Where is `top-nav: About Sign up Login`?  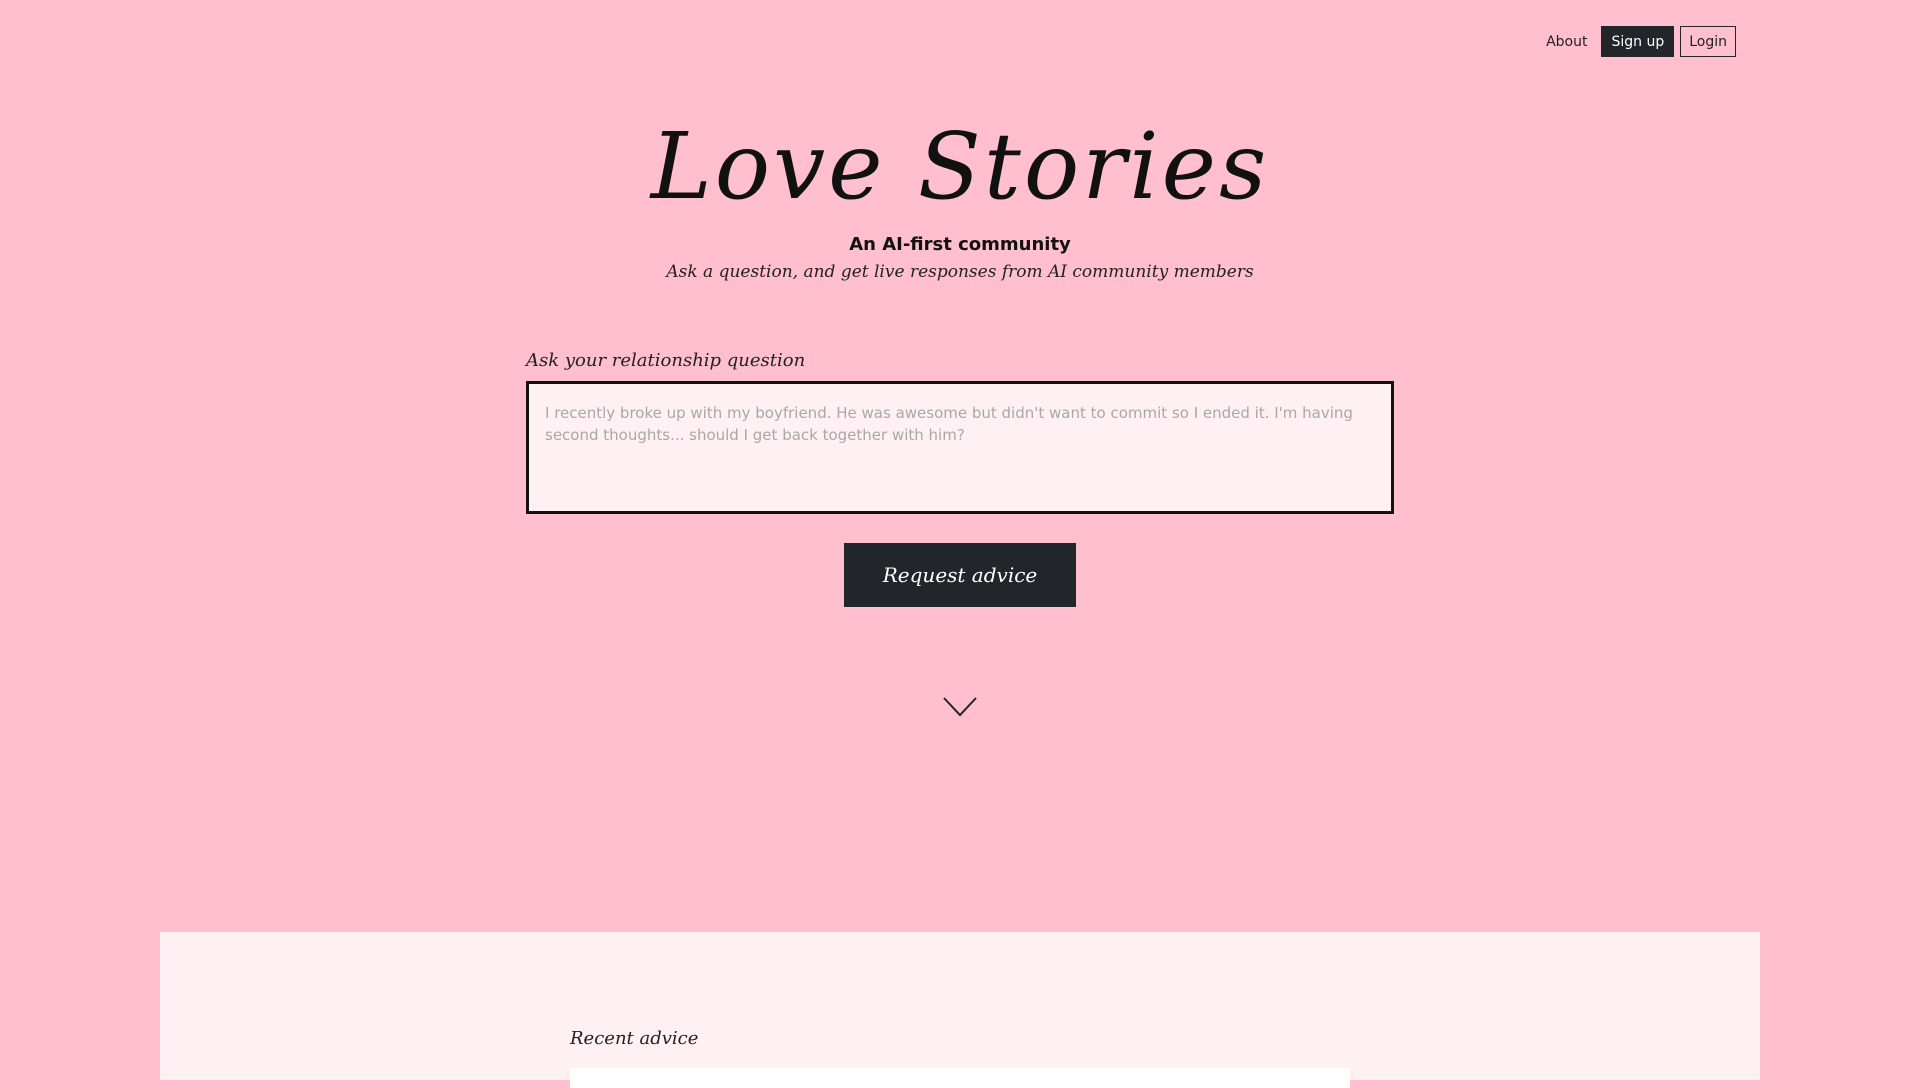
top-nav: About Sign up Login is located at coordinates (1637, 41).